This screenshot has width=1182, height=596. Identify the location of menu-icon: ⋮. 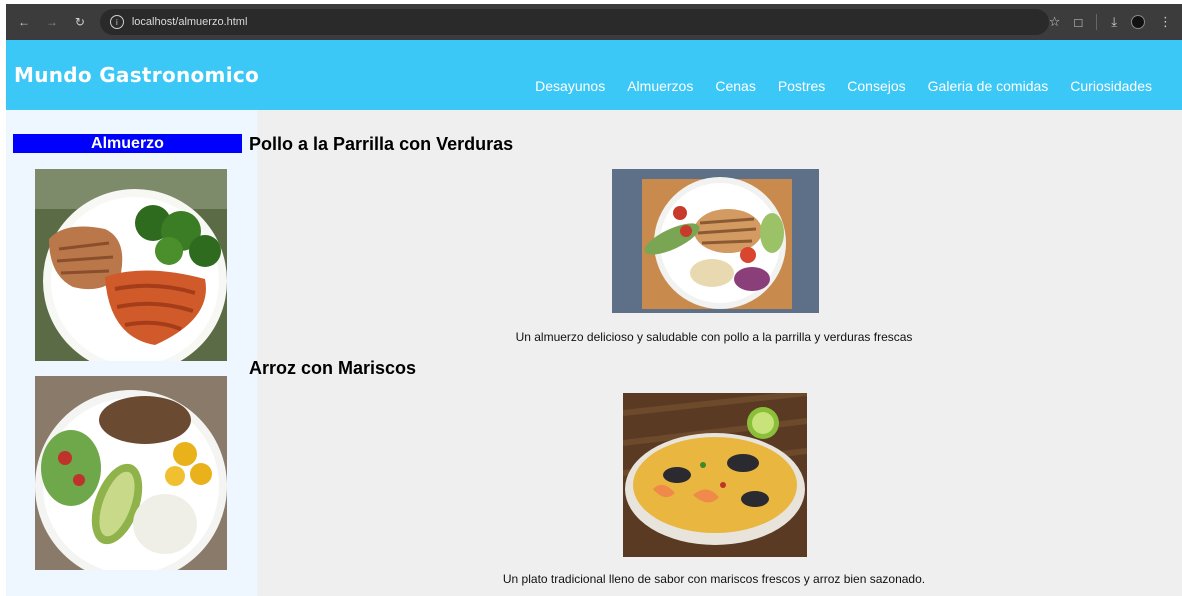
(1165, 22).